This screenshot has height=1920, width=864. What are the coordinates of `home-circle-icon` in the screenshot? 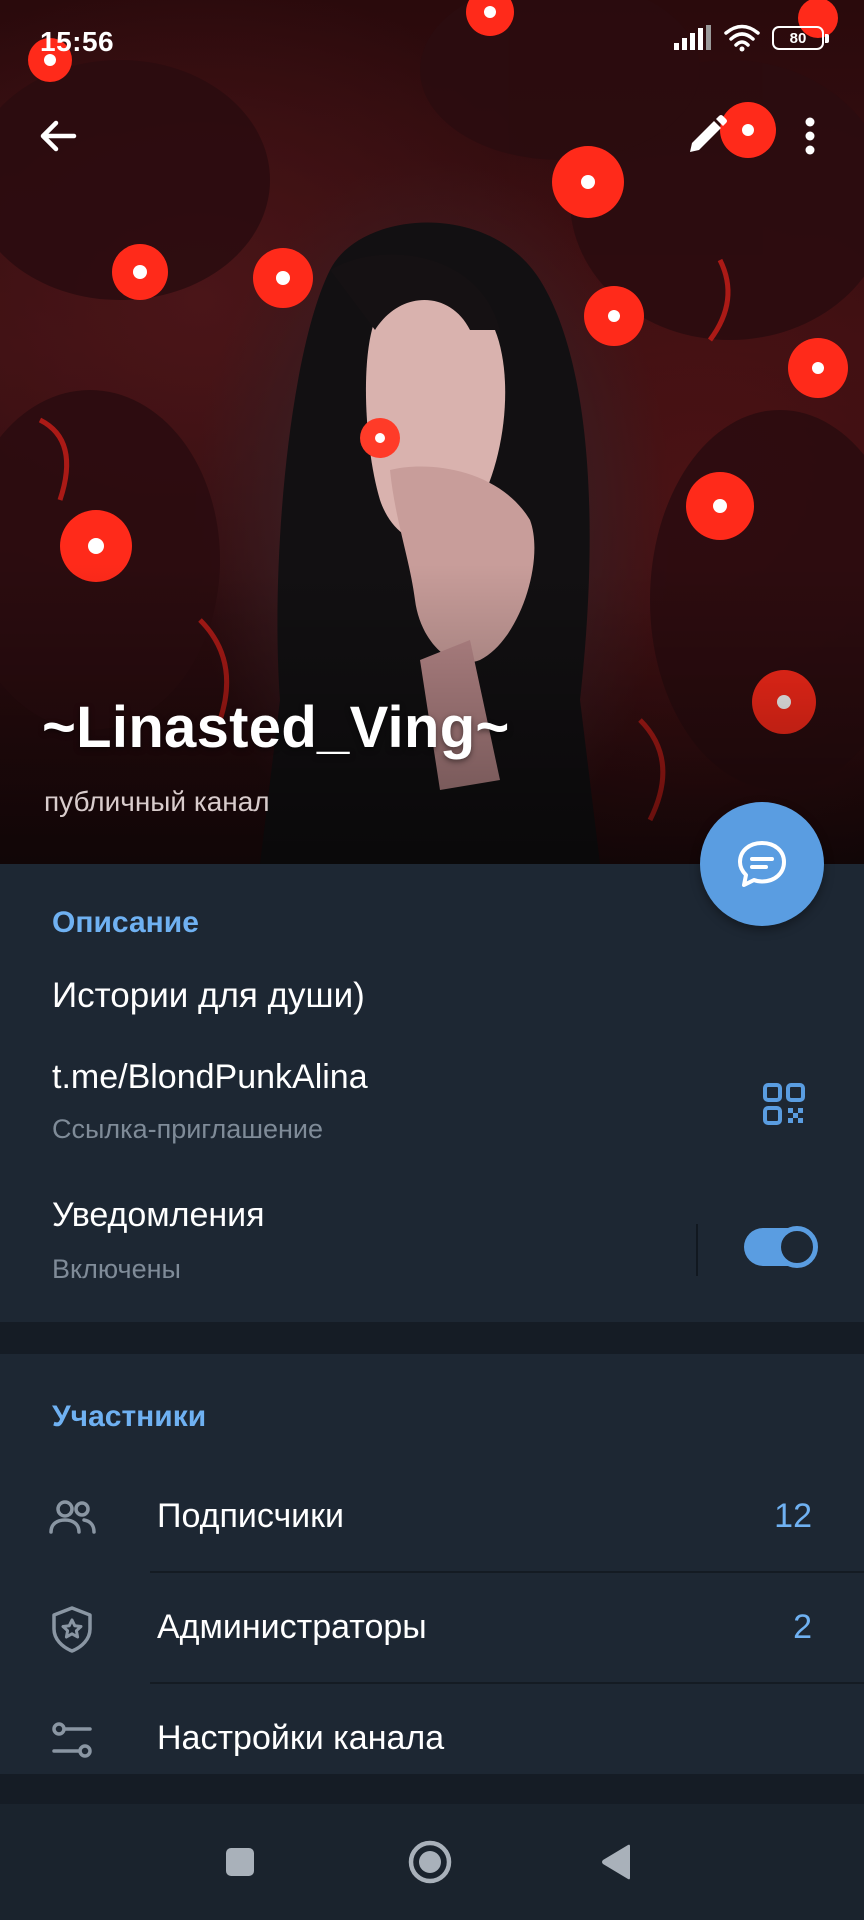 It's located at (430, 1862).